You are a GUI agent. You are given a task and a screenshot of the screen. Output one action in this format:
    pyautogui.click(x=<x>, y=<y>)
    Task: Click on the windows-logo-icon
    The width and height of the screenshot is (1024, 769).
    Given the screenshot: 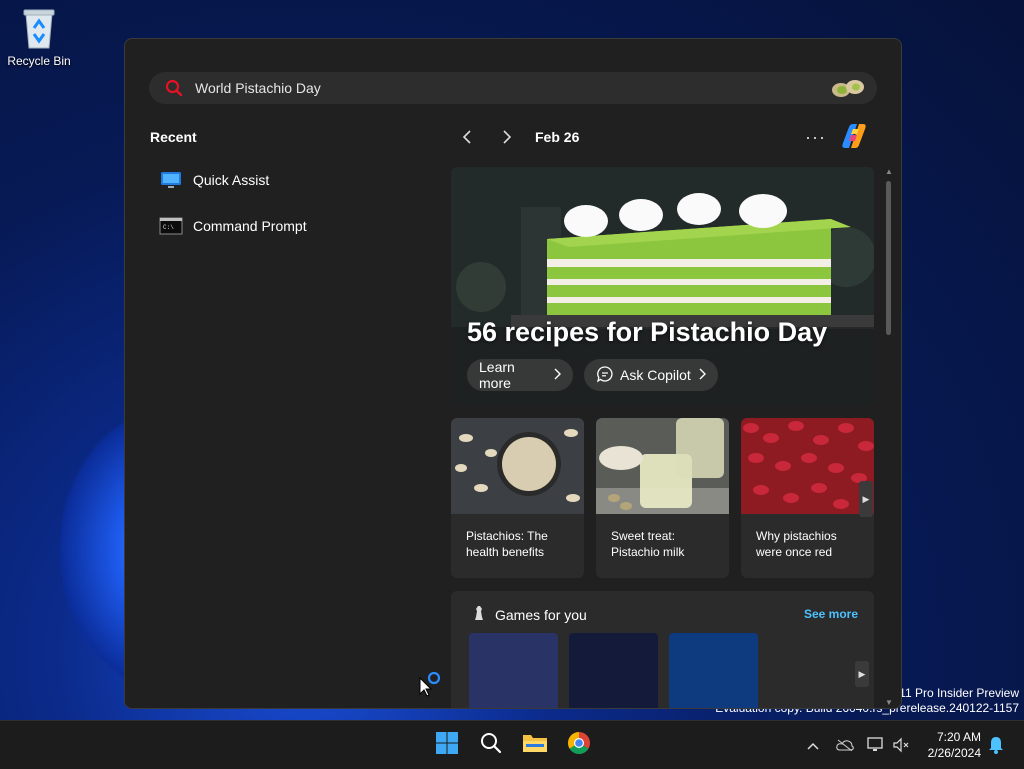 What is the action you would take?
    pyautogui.click(x=447, y=745)
    